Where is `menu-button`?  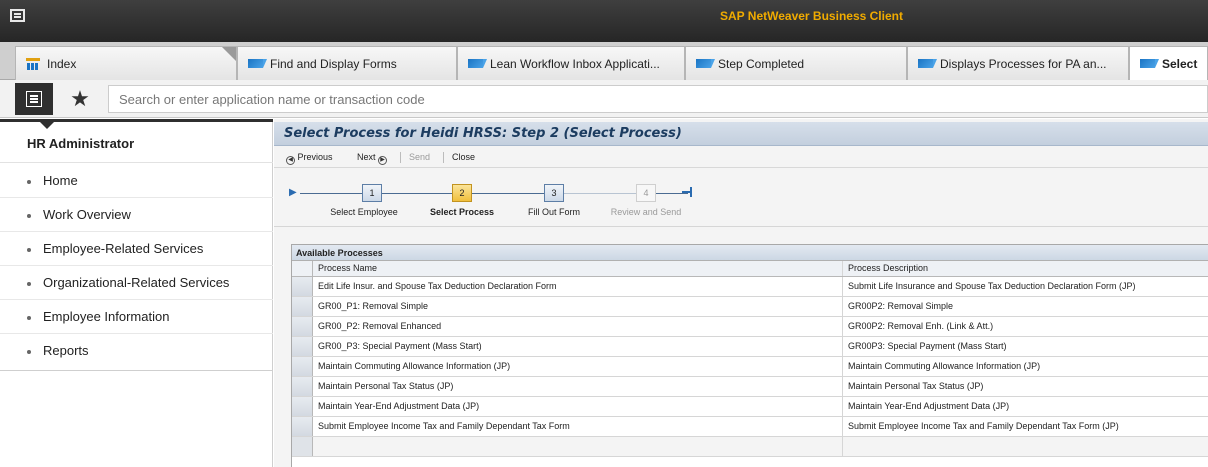
menu-button is located at coordinates (34, 99).